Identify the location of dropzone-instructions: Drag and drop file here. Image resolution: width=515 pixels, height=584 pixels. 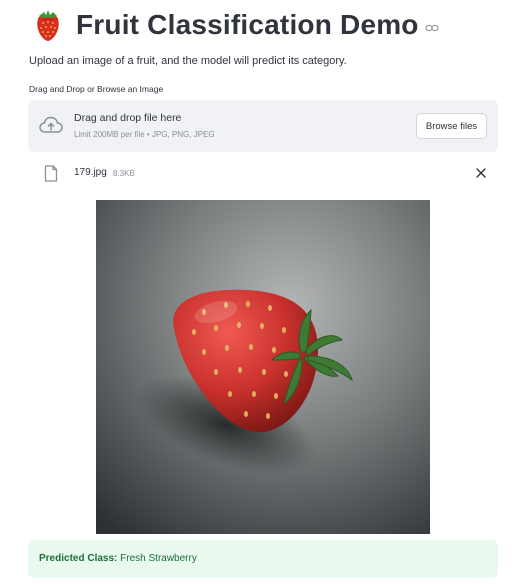
(128, 118).